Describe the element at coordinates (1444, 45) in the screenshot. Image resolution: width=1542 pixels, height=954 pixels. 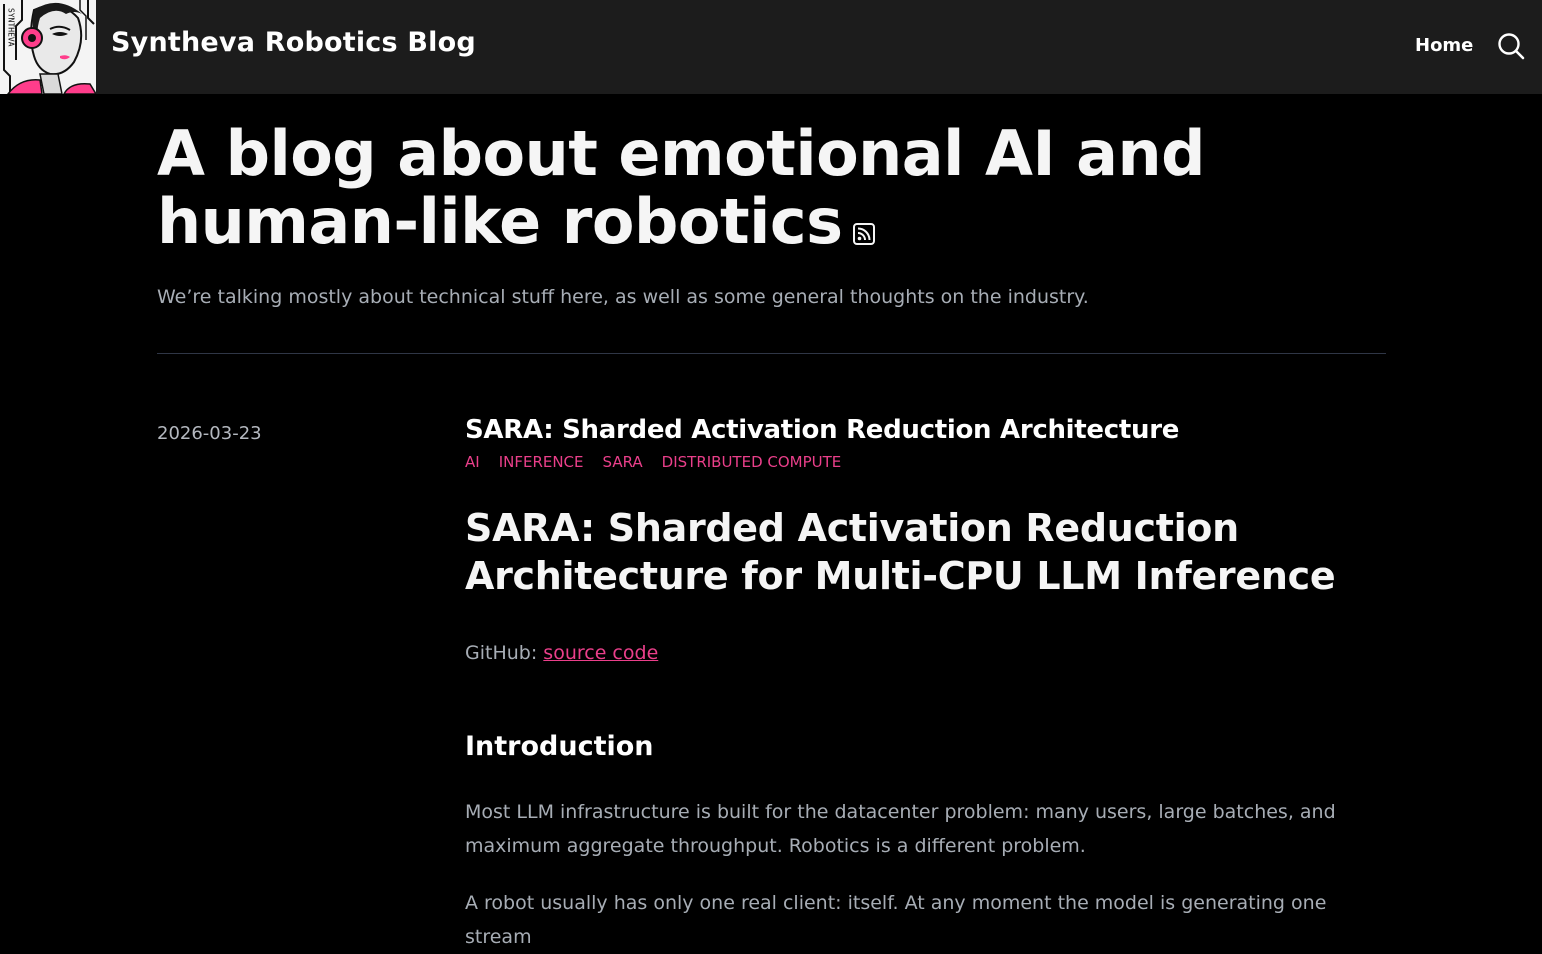
I see `nav-home-link: Home` at that location.